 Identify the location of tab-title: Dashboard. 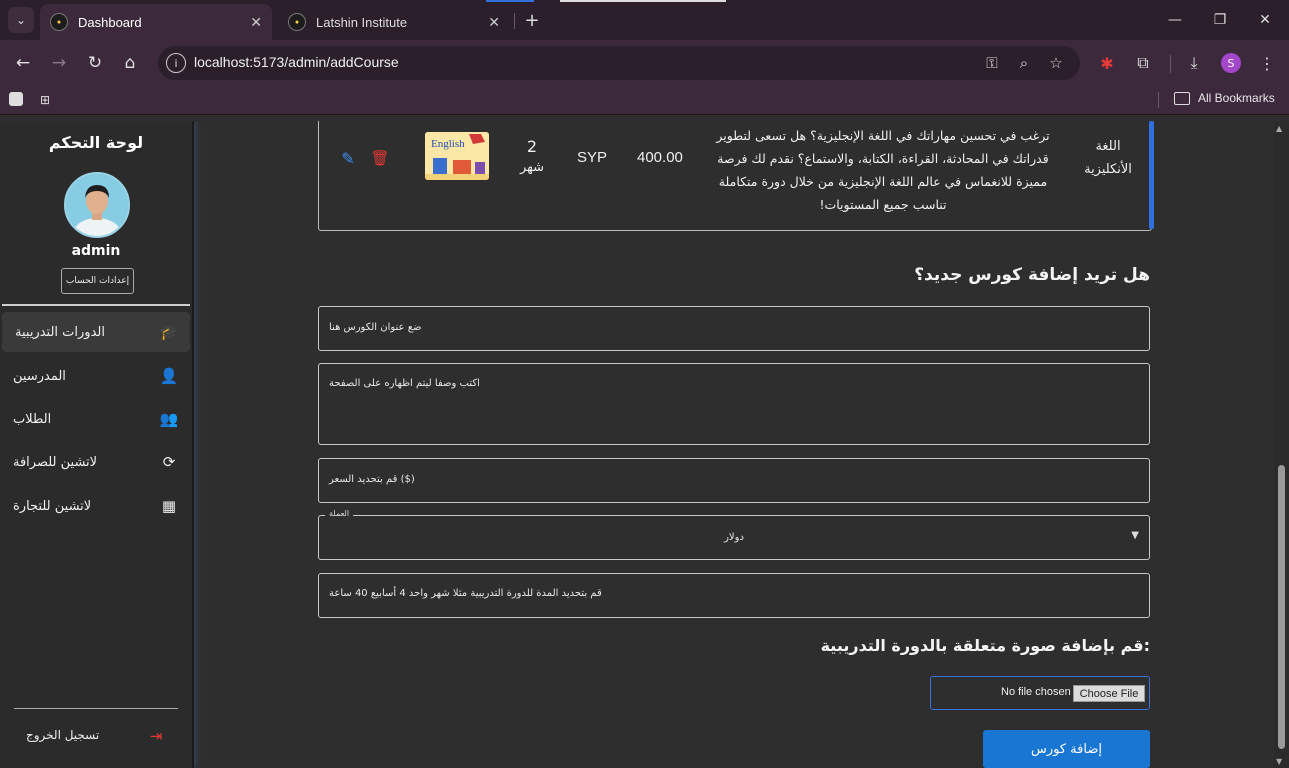
(110, 22).